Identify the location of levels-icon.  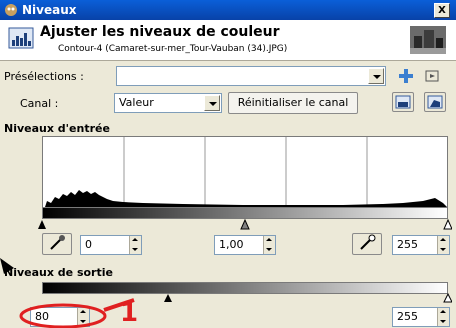
(21, 38).